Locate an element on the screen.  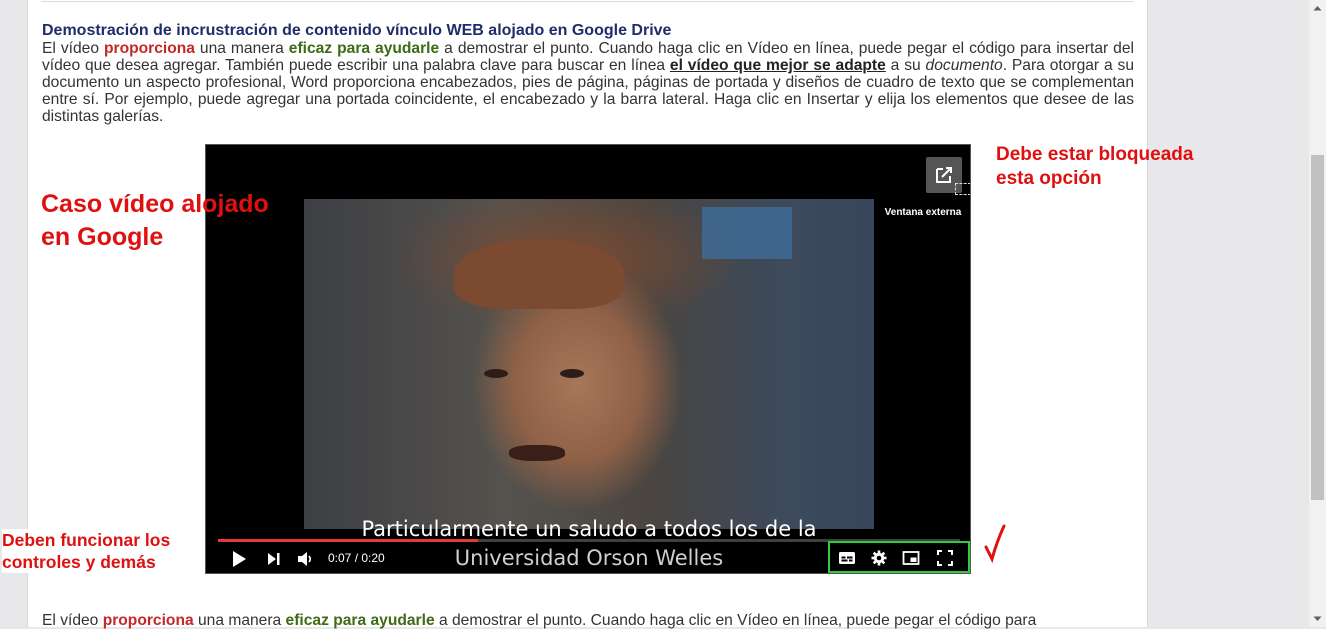
volume-icon is located at coordinates (305, 559).